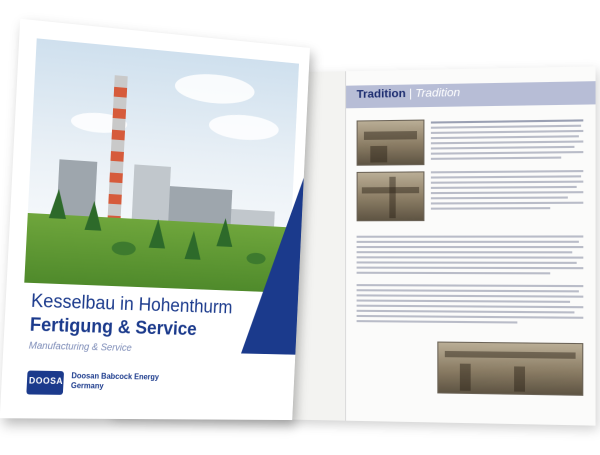 The image size is (600, 455). What do you see at coordinates (438, 93) in the screenshot?
I see `section-title-en: Tradition` at bounding box center [438, 93].